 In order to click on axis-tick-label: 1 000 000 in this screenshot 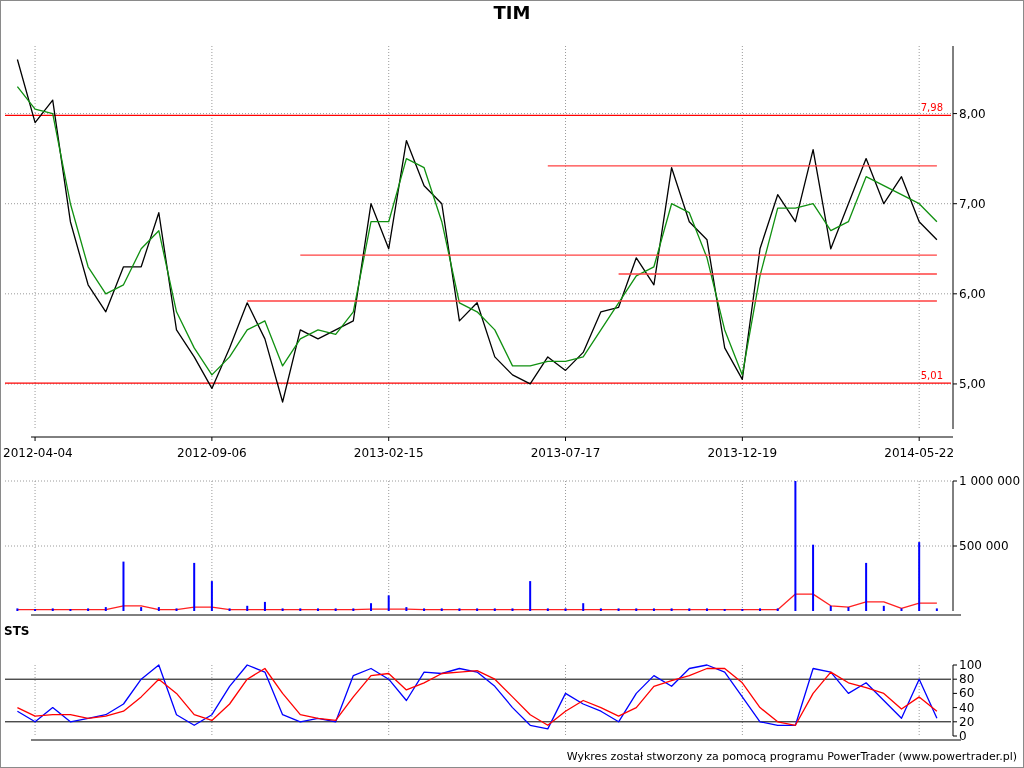, I will do `click(990, 481)`.